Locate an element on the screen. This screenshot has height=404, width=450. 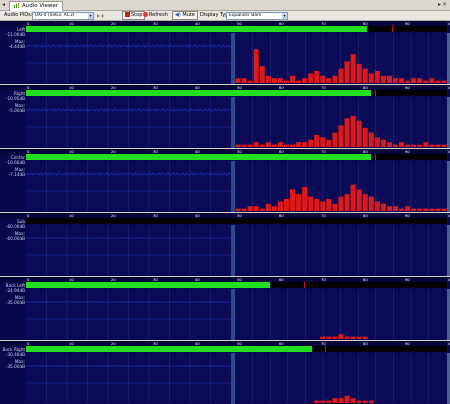
channel-max-level: -60.00dB is located at coordinates (15, 238).